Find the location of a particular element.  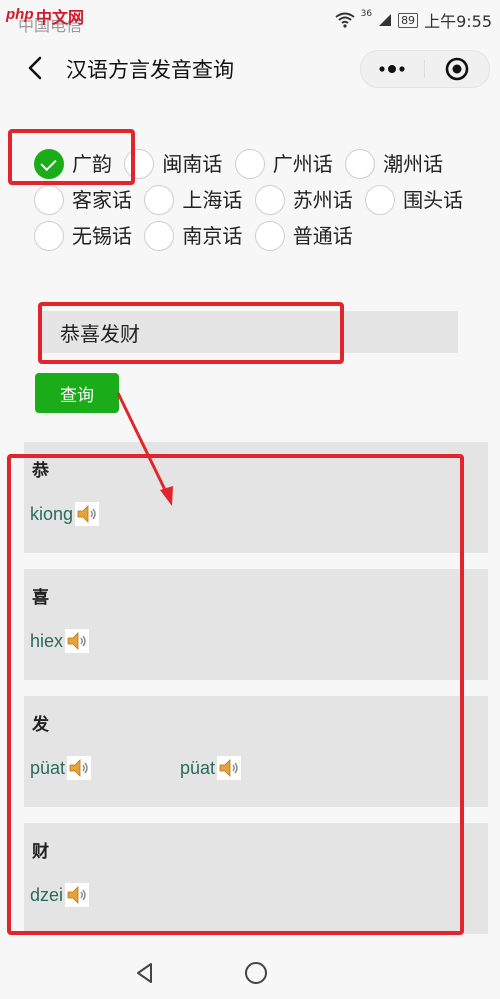

status-indicators: 36 89 上午9:55 is located at coordinates (413, 20).